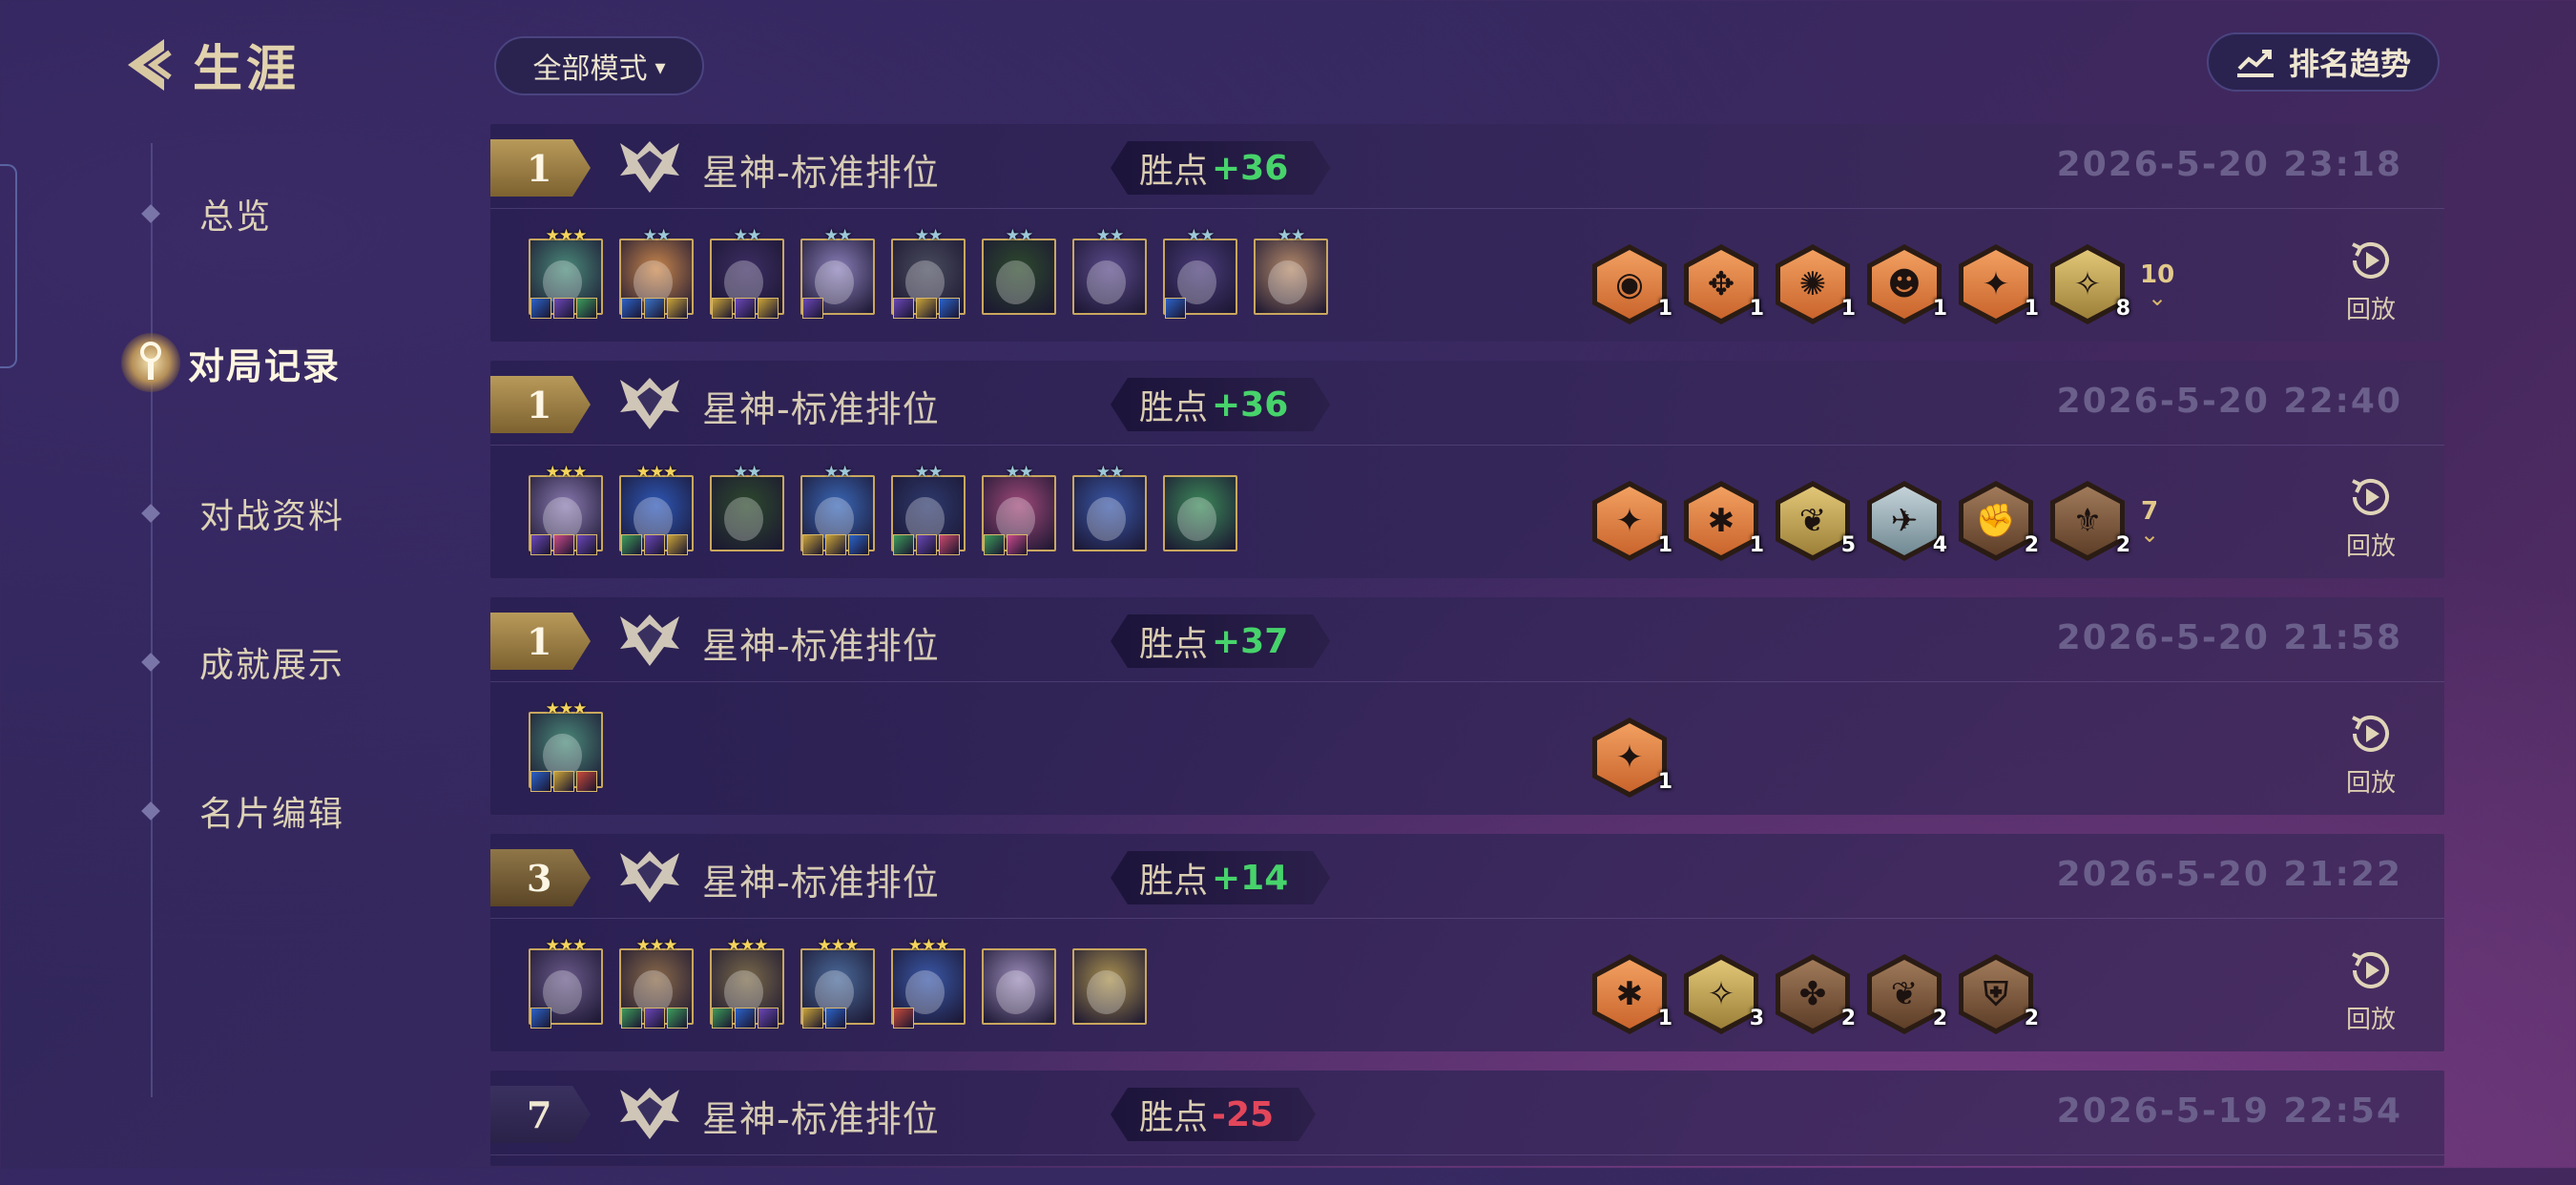  Describe the element at coordinates (2090, 284) in the screenshot. I see `trait-badge: ✧ 8` at that location.